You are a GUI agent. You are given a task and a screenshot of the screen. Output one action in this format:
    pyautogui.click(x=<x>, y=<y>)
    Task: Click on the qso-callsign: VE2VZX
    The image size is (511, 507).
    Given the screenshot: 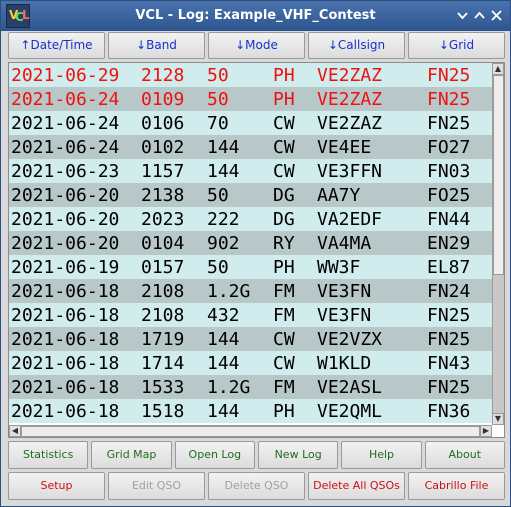 What is the action you would take?
    pyautogui.click(x=350, y=339)
    